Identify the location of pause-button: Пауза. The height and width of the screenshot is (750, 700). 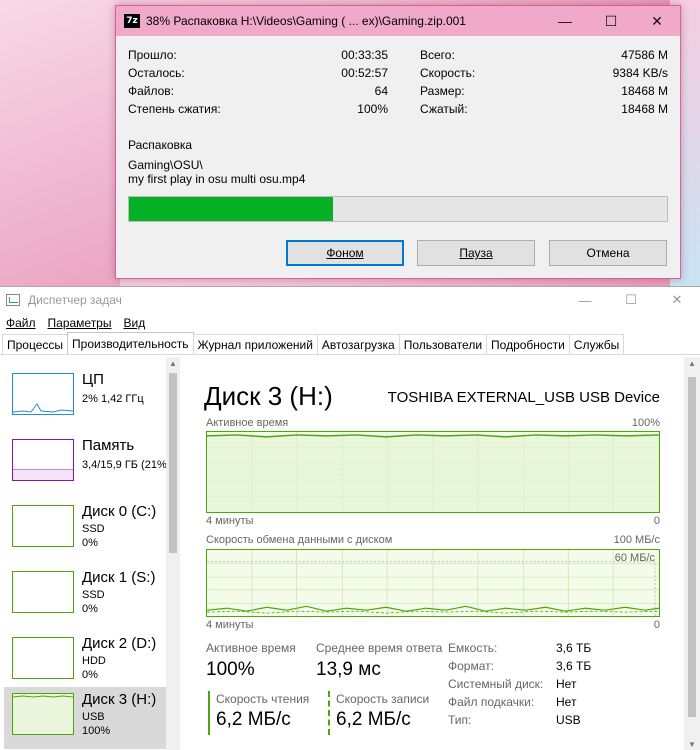
(476, 253).